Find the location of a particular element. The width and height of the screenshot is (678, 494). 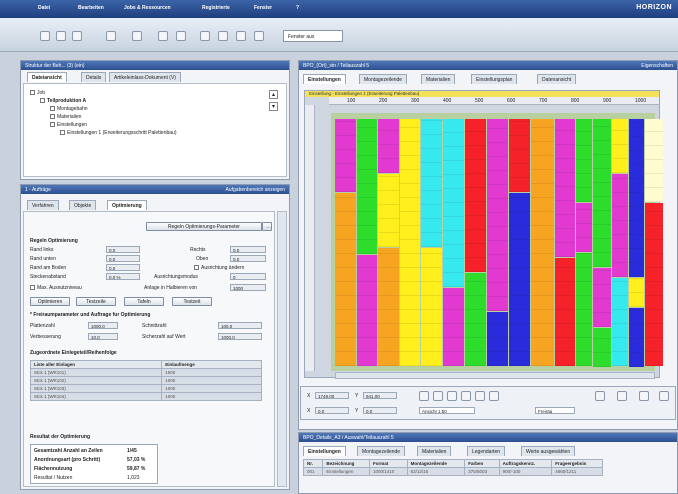

tree-item-einstellungen: Einstellungen is located at coordinates (68, 125).